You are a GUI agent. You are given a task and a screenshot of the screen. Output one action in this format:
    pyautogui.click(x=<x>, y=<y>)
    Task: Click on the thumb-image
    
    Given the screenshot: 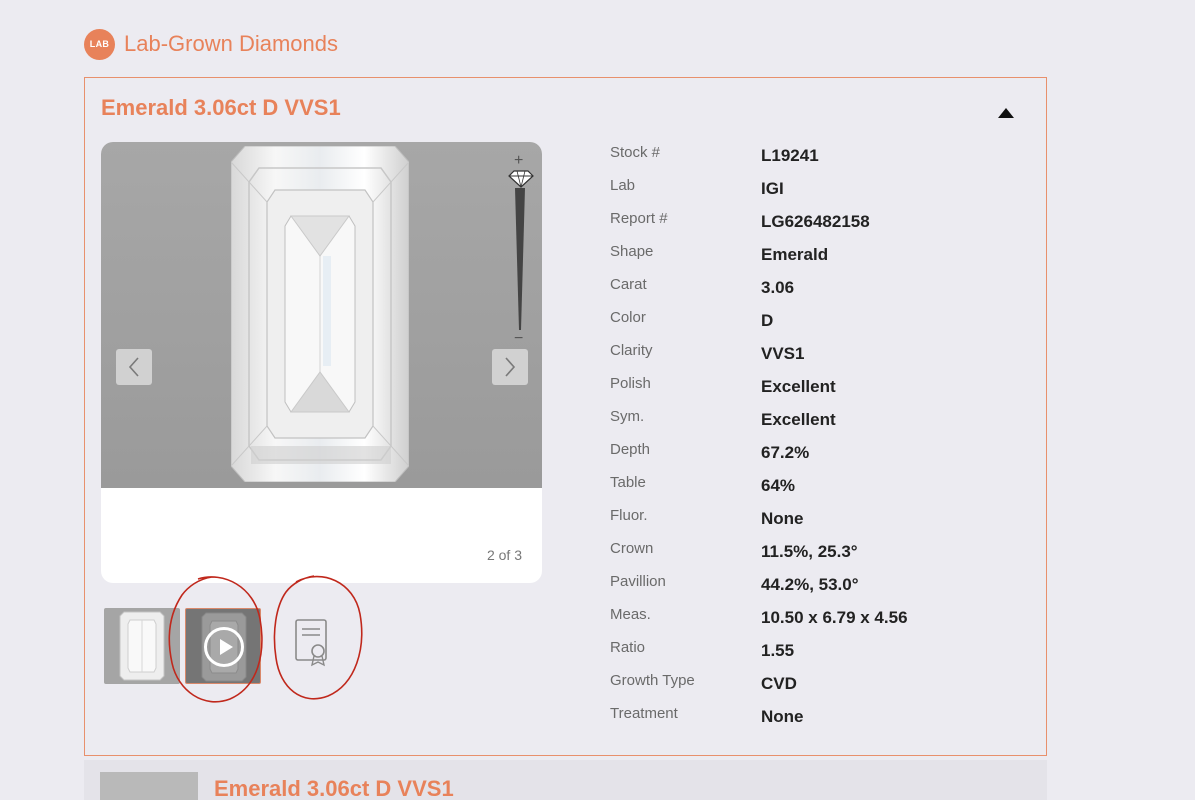 What is the action you would take?
    pyautogui.click(x=142, y=646)
    